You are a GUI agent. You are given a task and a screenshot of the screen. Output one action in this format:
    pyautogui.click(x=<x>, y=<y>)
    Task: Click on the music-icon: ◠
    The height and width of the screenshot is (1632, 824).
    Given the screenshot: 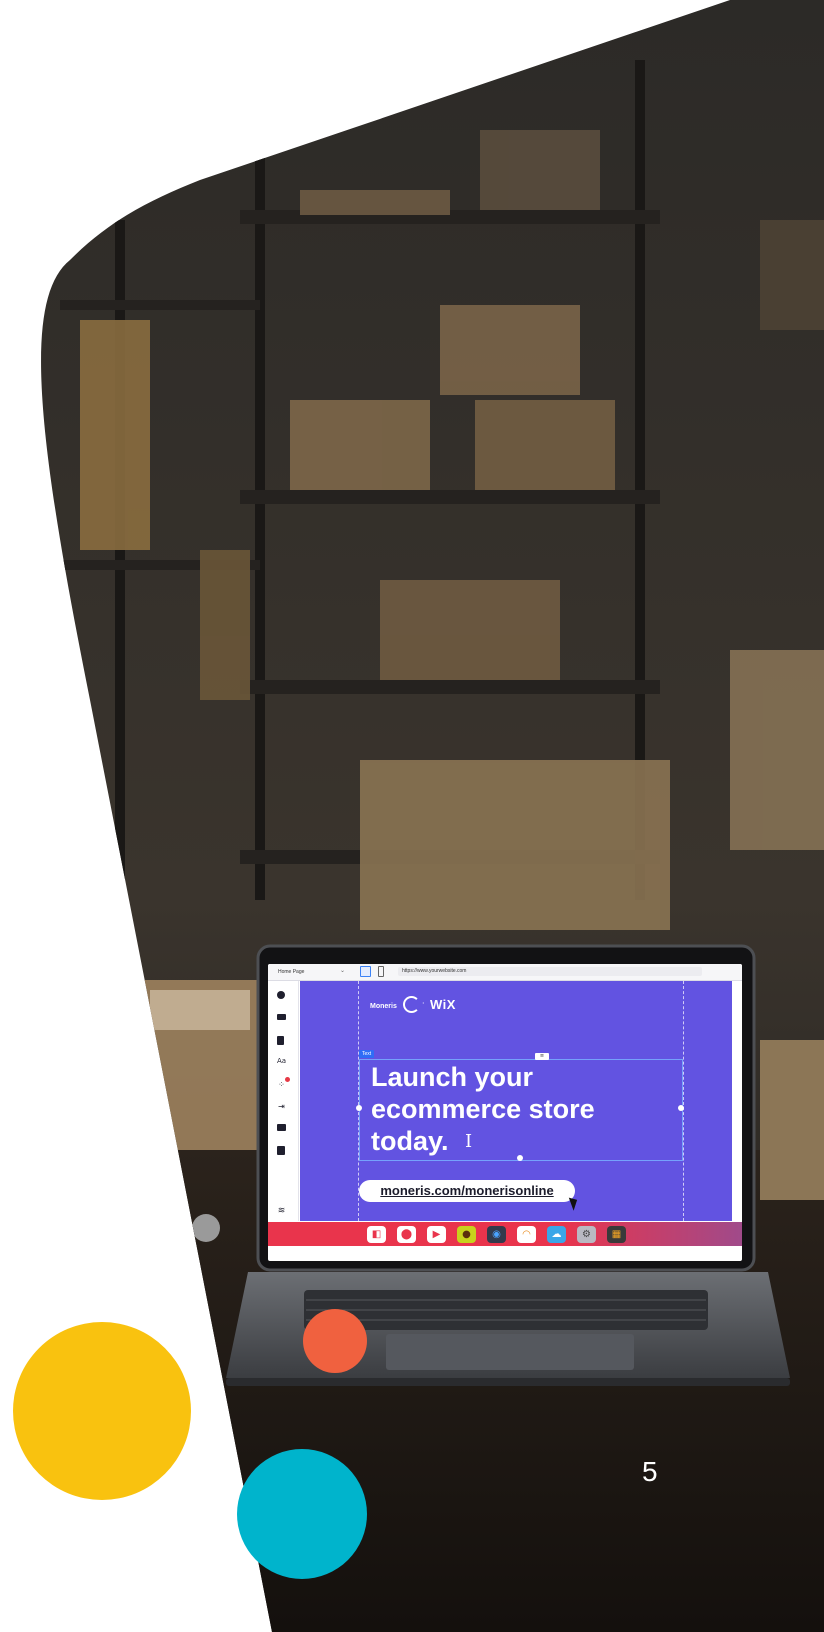 What is the action you would take?
    pyautogui.click(x=526, y=1234)
    